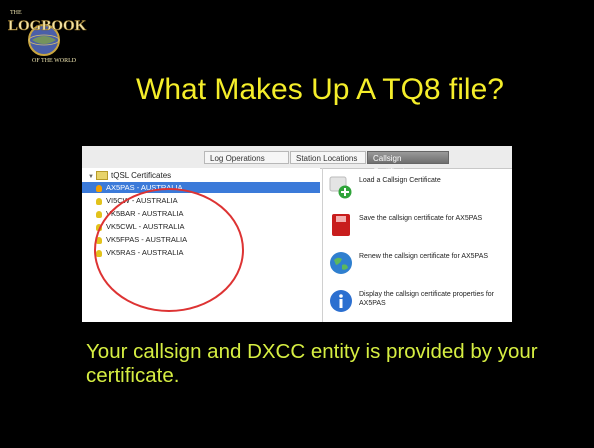 This screenshot has width=594, height=448. Describe the element at coordinates (417, 187) in the screenshot. I see `load-certificate-button: Load a Callsign Certificate` at that location.